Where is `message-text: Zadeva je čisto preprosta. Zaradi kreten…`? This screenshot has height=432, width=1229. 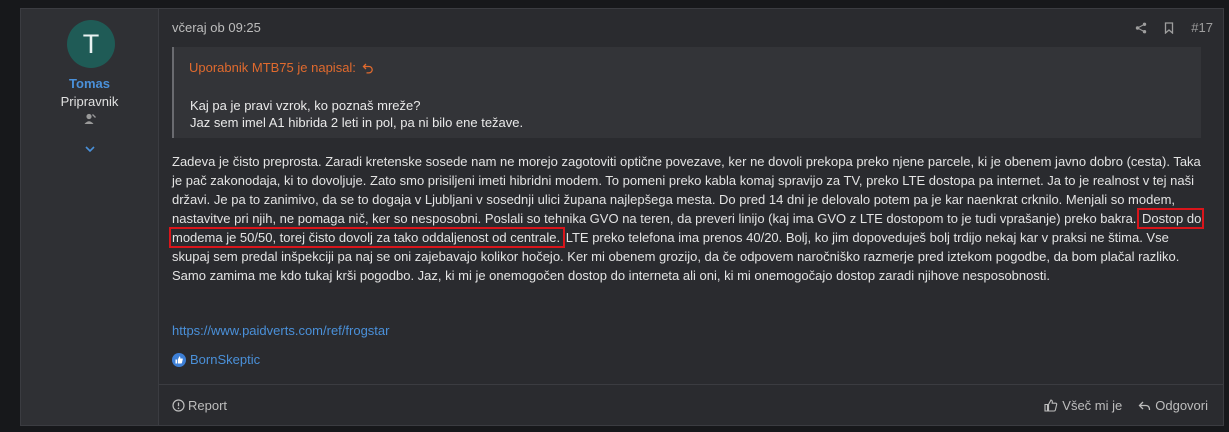 message-text: Zadeva je čisto preprosta. Zaradi kreten… is located at coordinates (686, 190).